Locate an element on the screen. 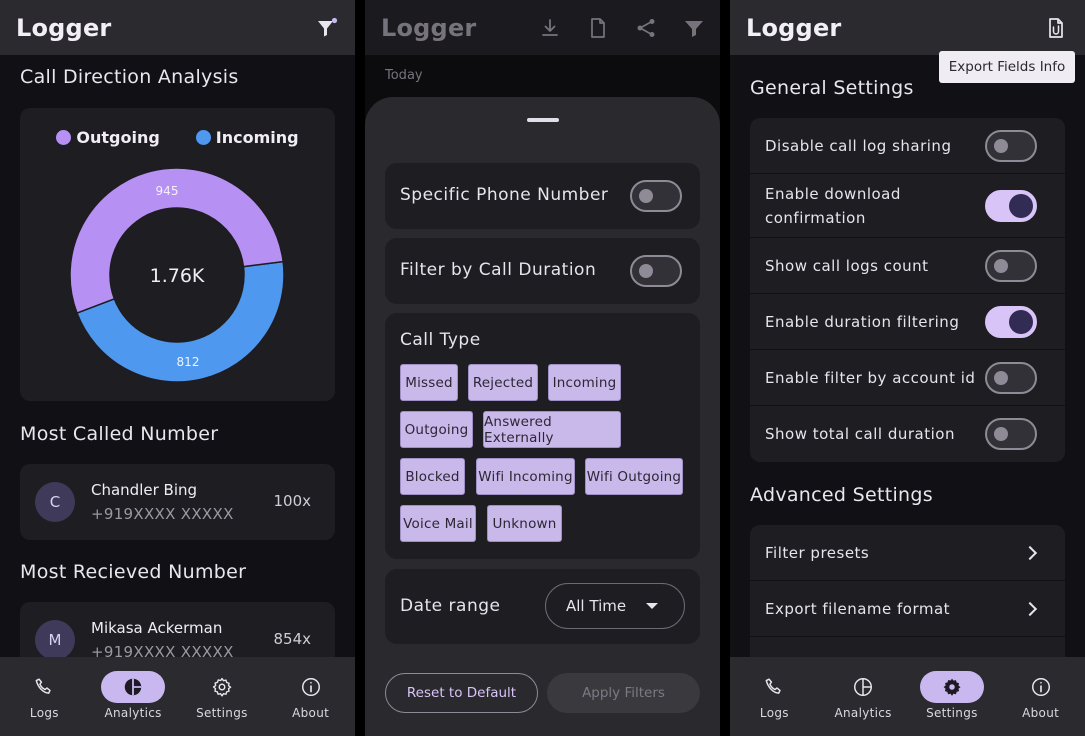  setting-row-account-filter: Enable filter by account id is located at coordinates (907, 378).